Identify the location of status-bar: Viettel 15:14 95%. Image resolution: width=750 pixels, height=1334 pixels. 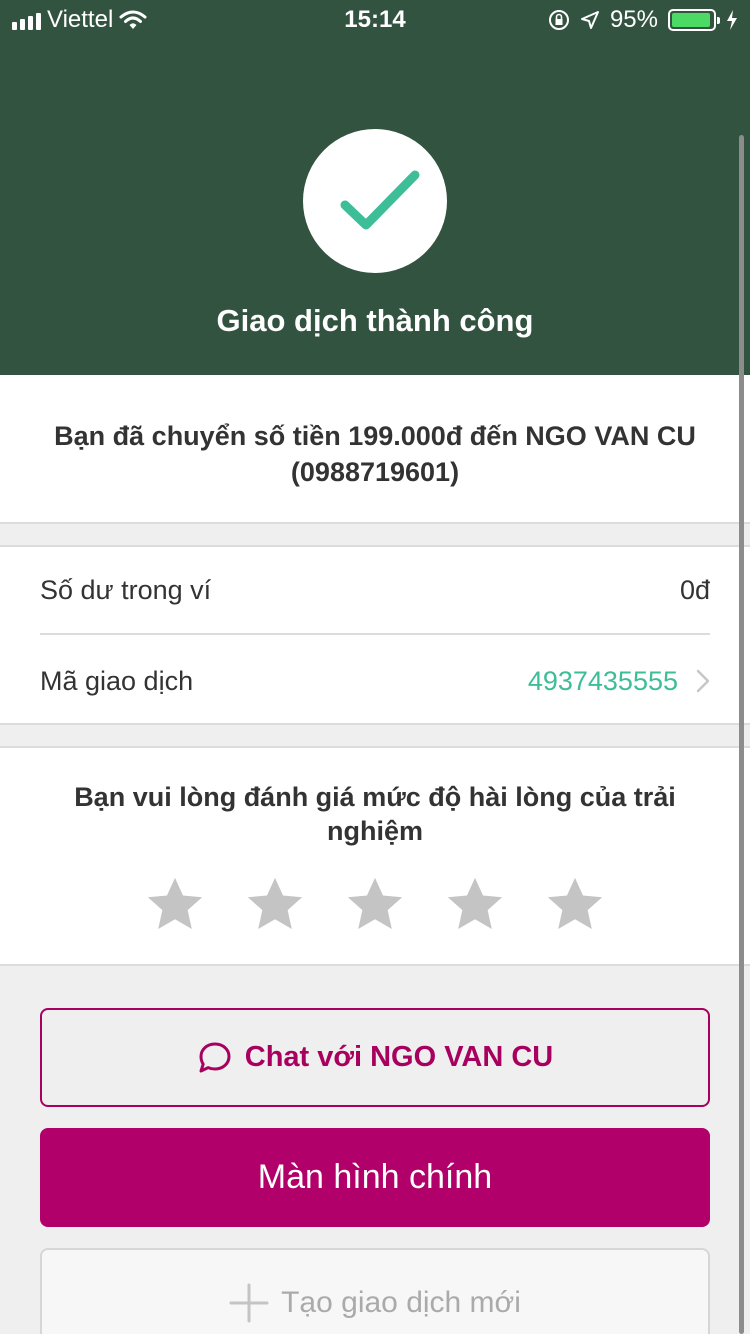
(375, 20).